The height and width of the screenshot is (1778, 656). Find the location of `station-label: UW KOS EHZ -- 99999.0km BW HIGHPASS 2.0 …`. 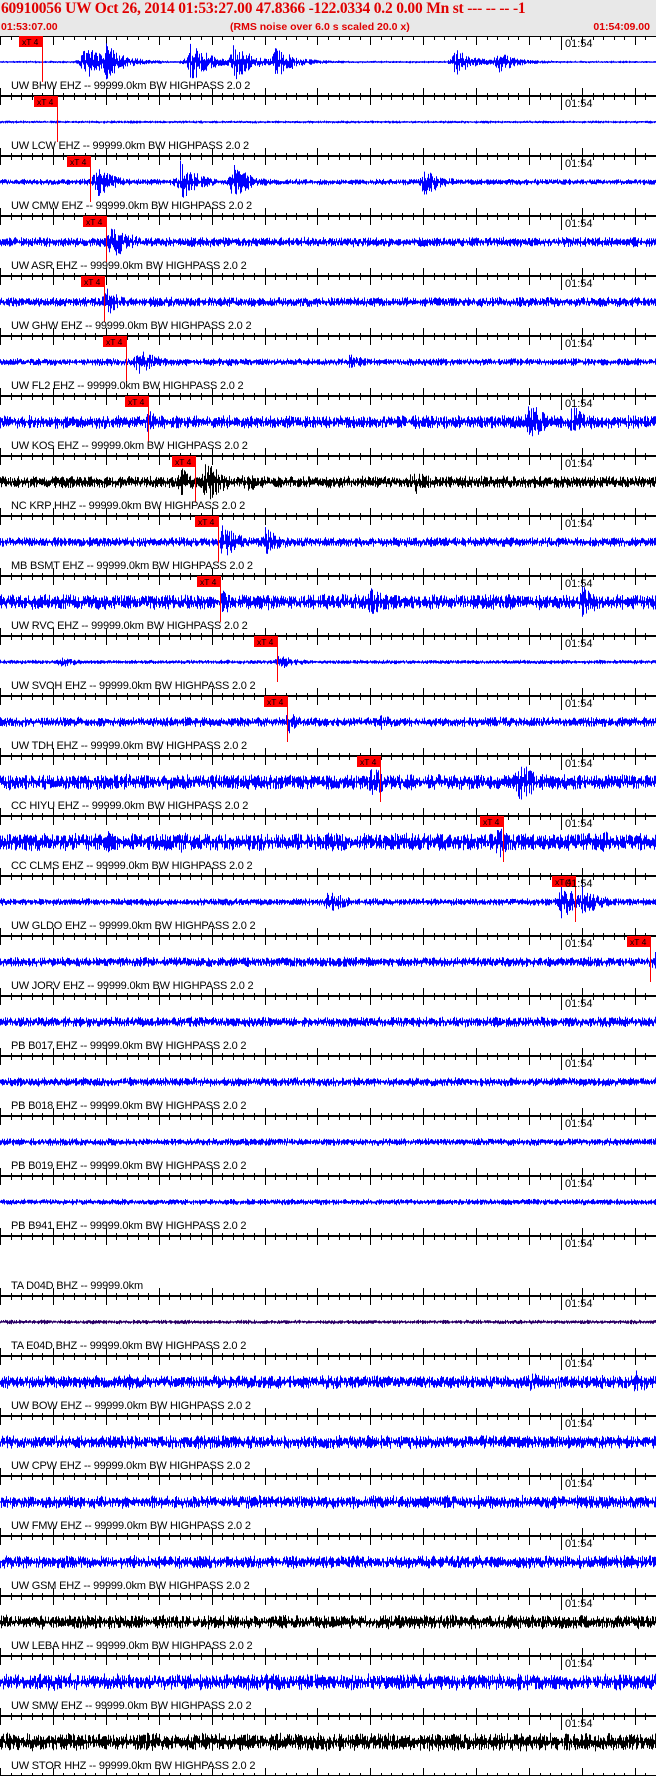

station-label: UW KOS EHZ -- 99999.0km BW HIGHPASS 2.0 … is located at coordinates (129, 446).